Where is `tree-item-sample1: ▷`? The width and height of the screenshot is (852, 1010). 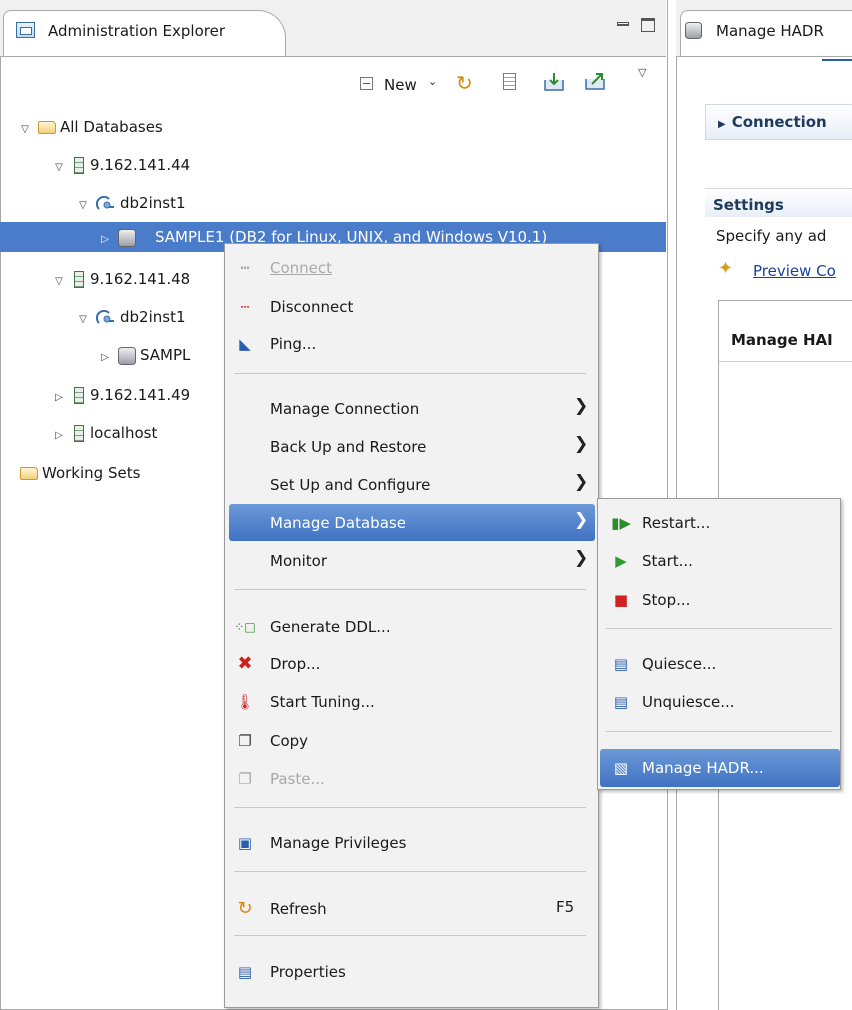
tree-item-sample1: ▷ is located at coordinates (119, 237).